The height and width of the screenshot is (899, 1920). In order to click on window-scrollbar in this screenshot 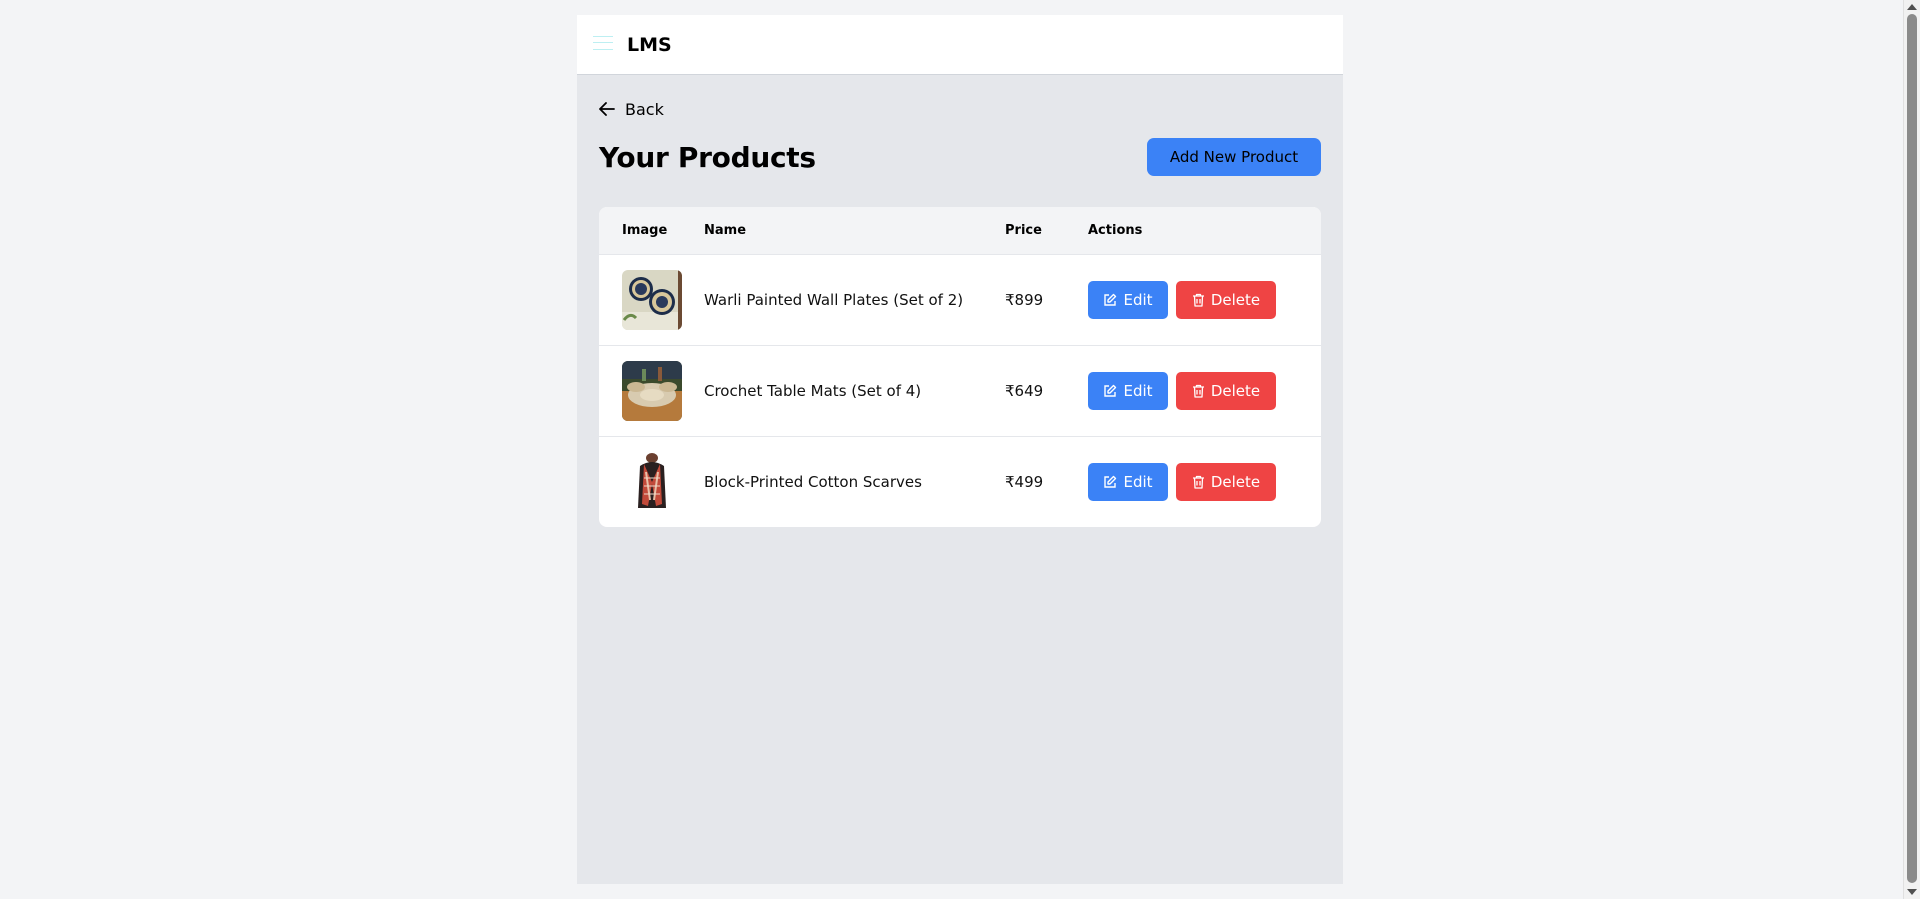, I will do `click(1911, 449)`.